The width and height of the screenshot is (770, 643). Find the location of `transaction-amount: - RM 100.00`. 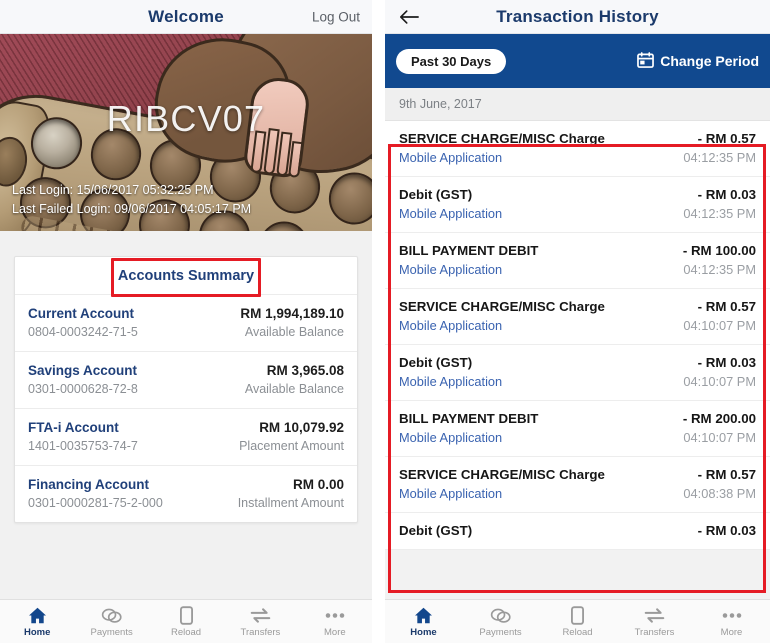

transaction-amount: - RM 100.00 is located at coordinates (719, 250).